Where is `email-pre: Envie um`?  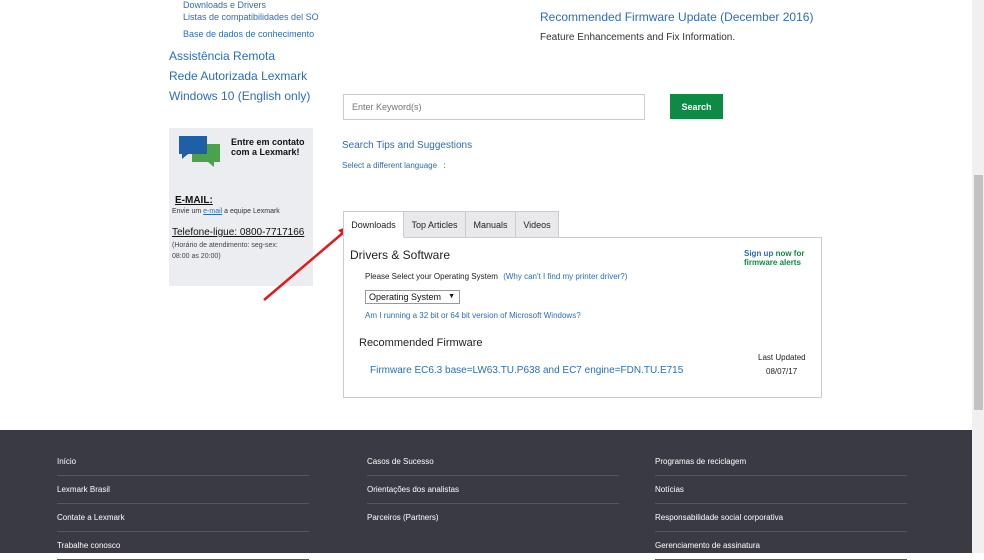
email-pre: Envie um is located at coordinates (187, 211).